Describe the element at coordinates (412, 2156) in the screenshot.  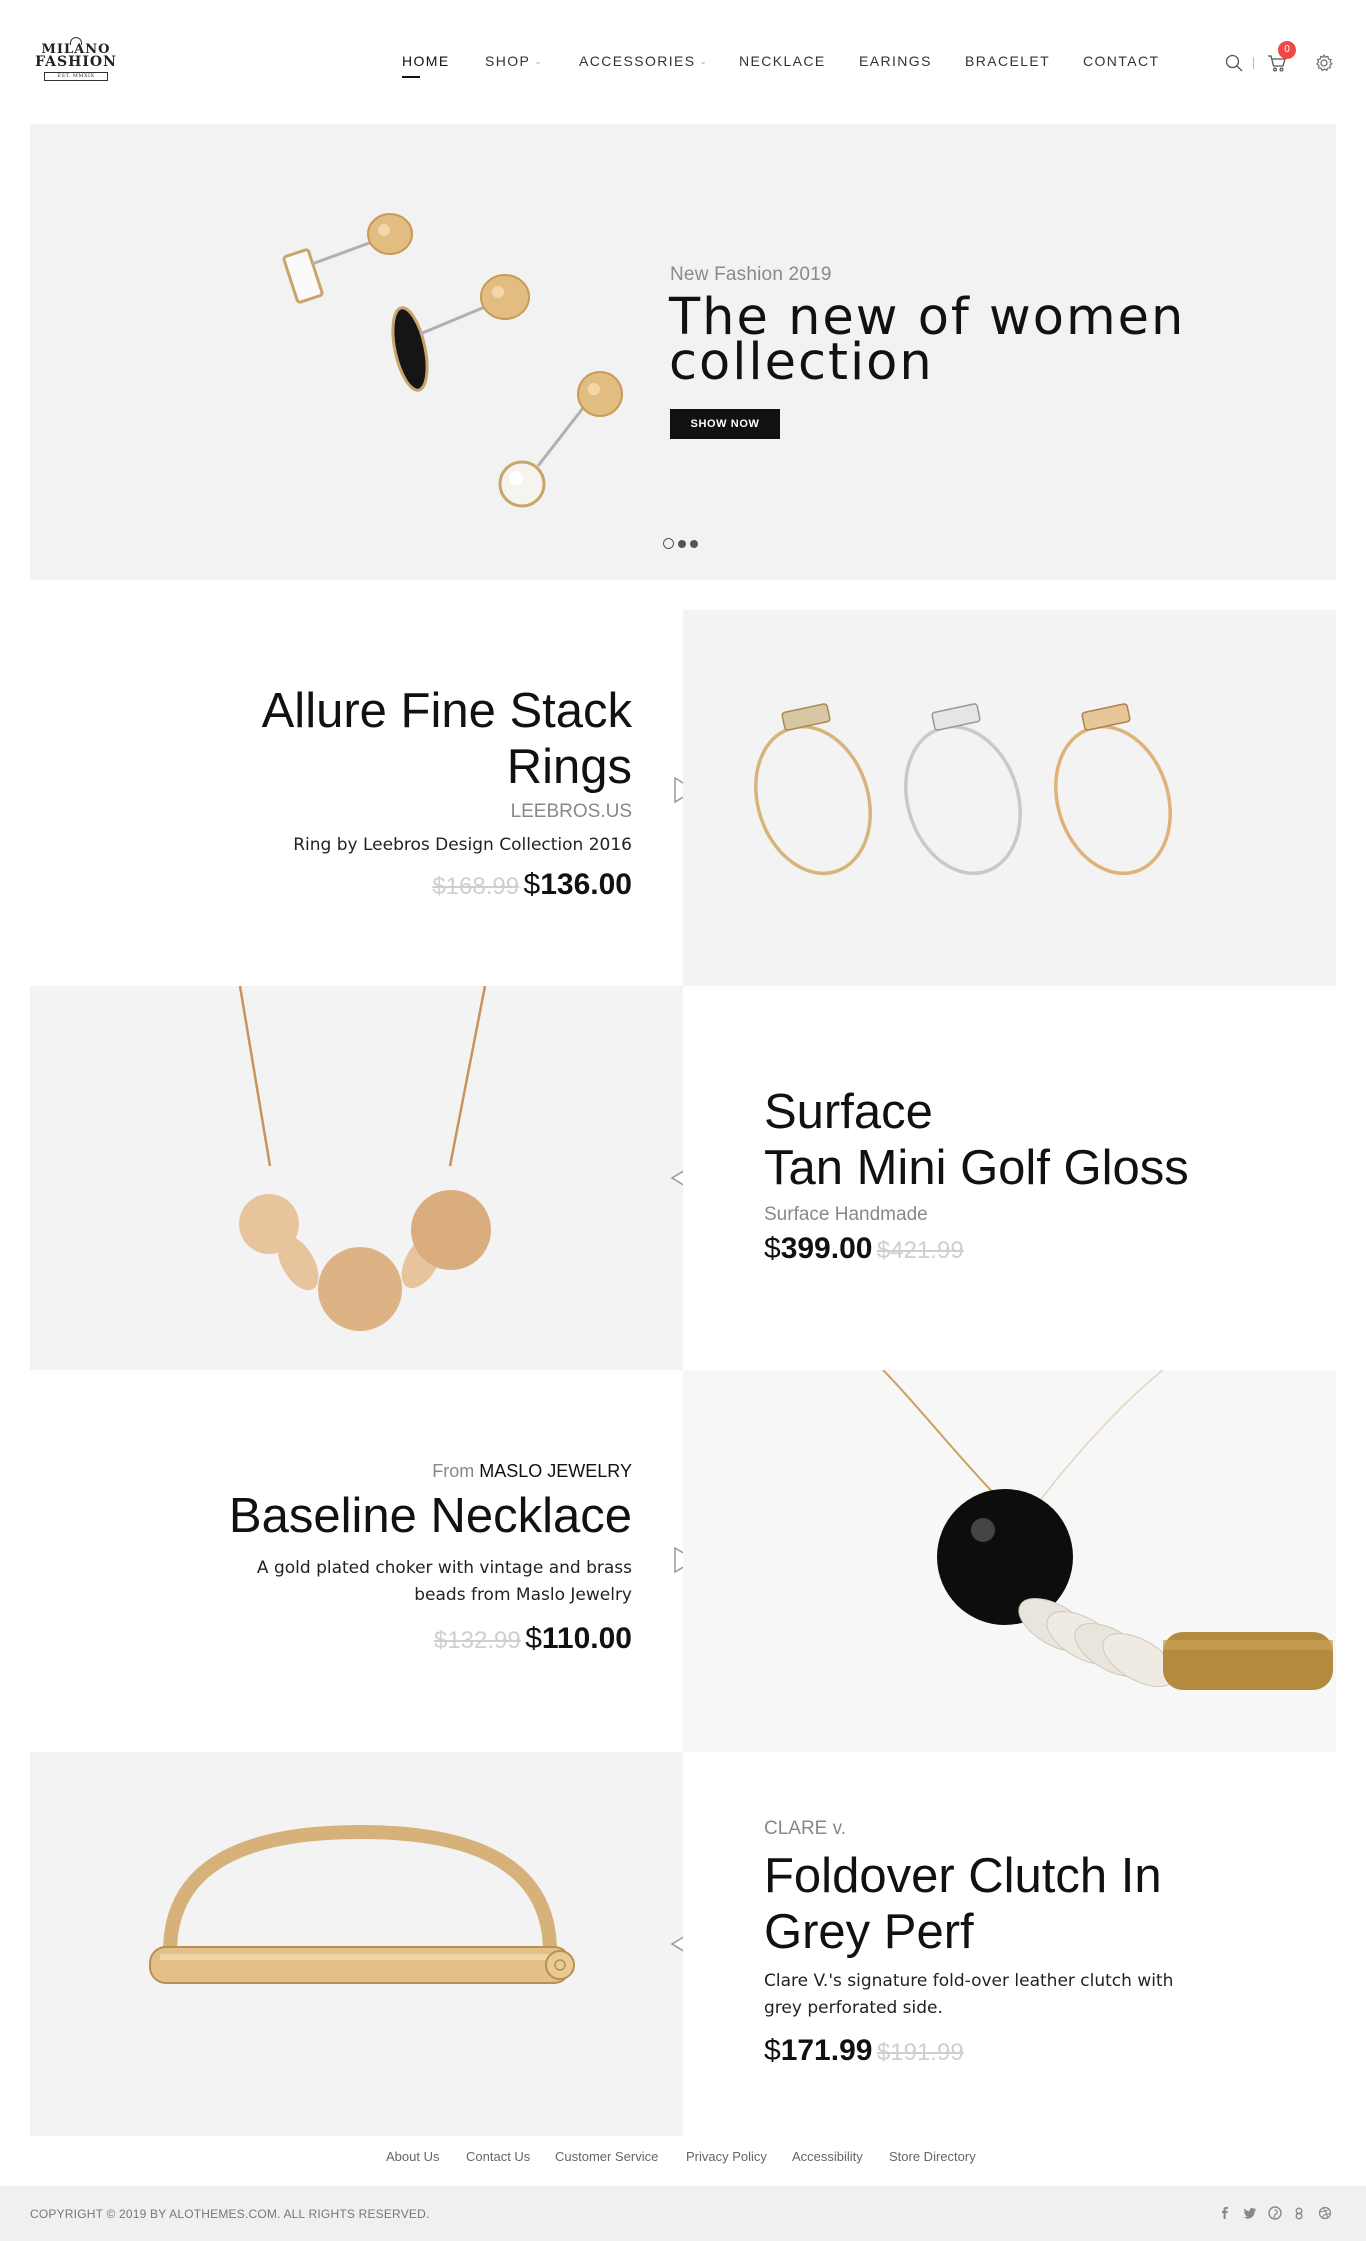
I see `footer-link-about: About Us` at that location.